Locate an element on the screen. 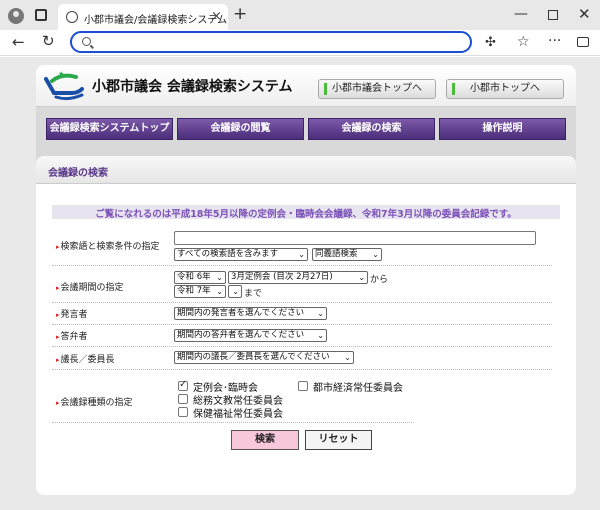  period-from-session-select: 3月定例会 (目次 2月27日) ⌄ is located at coordinates (298, 277).